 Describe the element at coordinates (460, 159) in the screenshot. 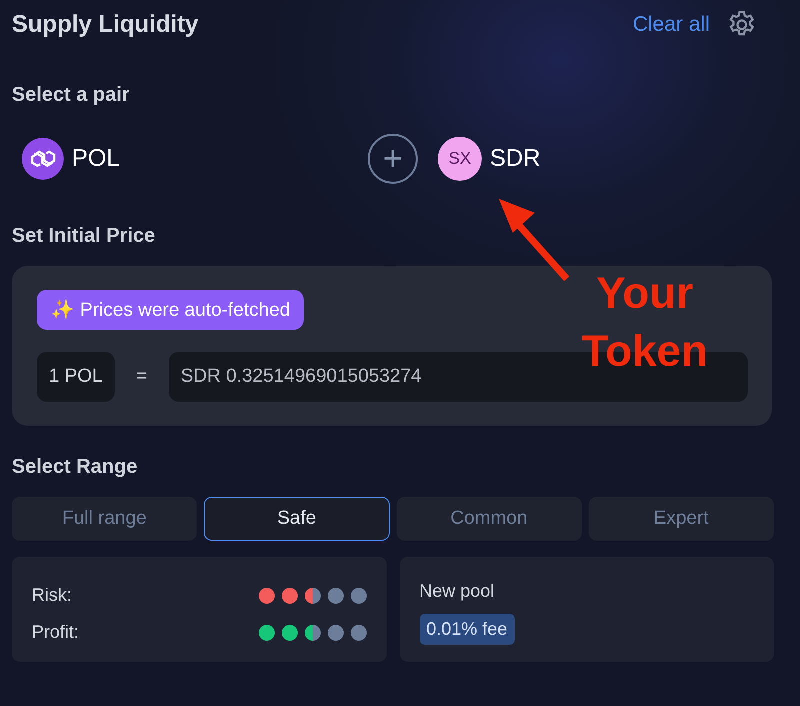

I see `token-badge: SX` at that location.